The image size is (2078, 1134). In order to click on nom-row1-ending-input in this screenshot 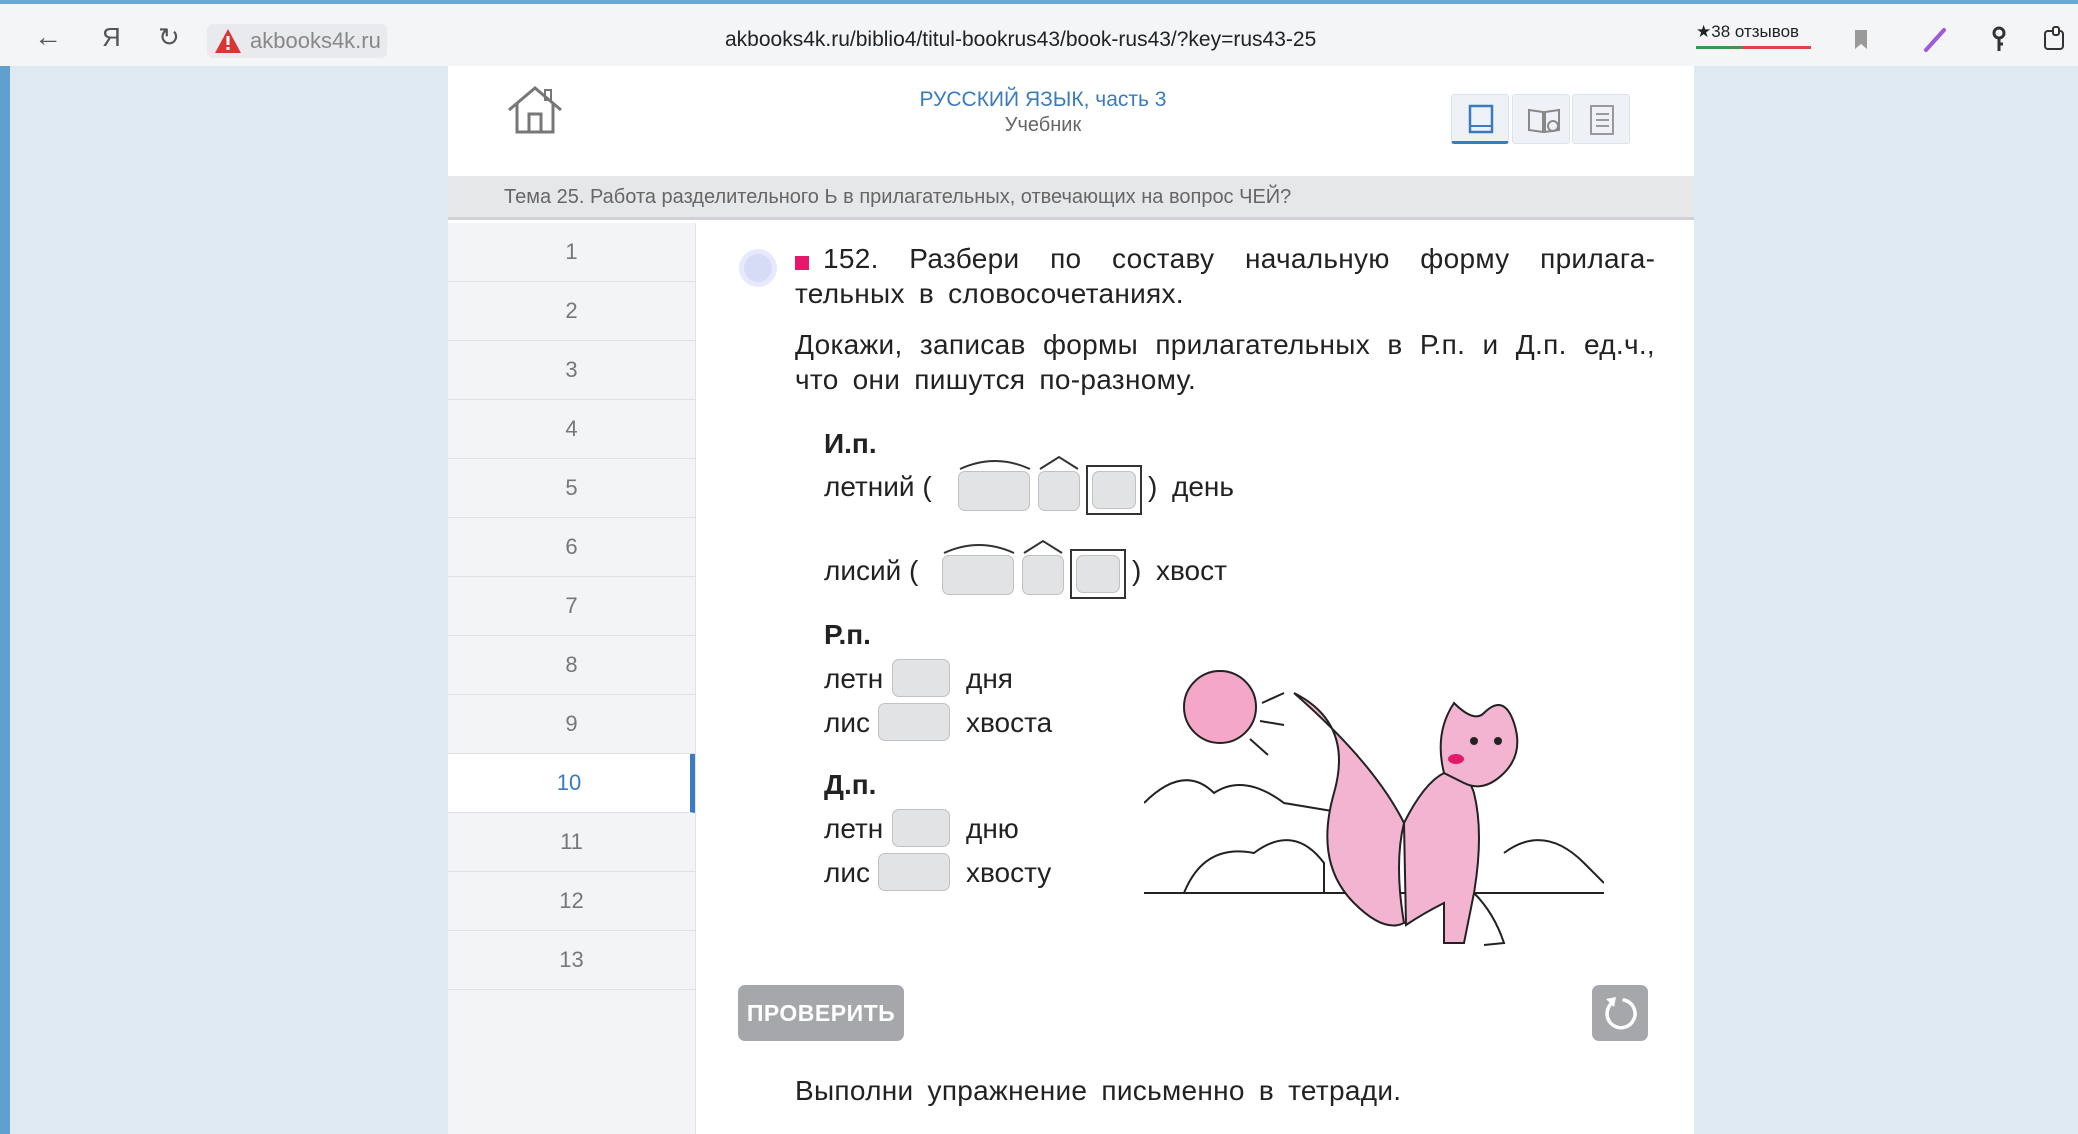, I will do `click(1114, 490)`.